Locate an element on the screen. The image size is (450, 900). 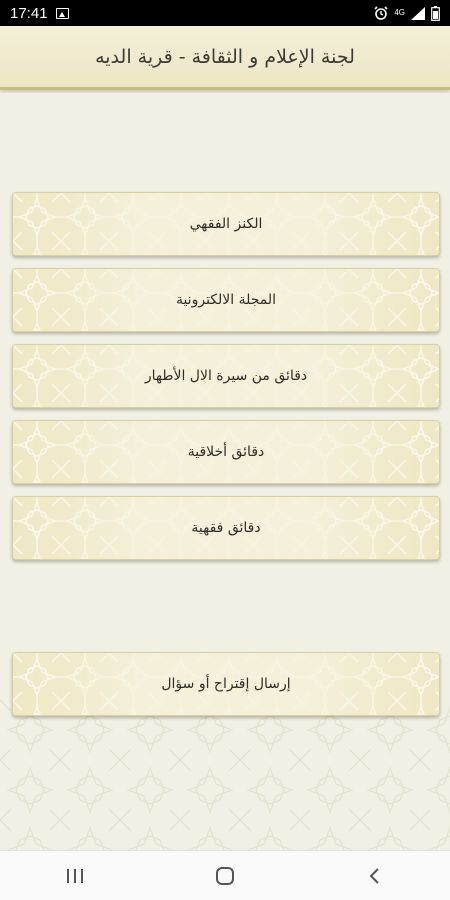
status-bar: 17:41 4G is located at coordinates (225, 13).